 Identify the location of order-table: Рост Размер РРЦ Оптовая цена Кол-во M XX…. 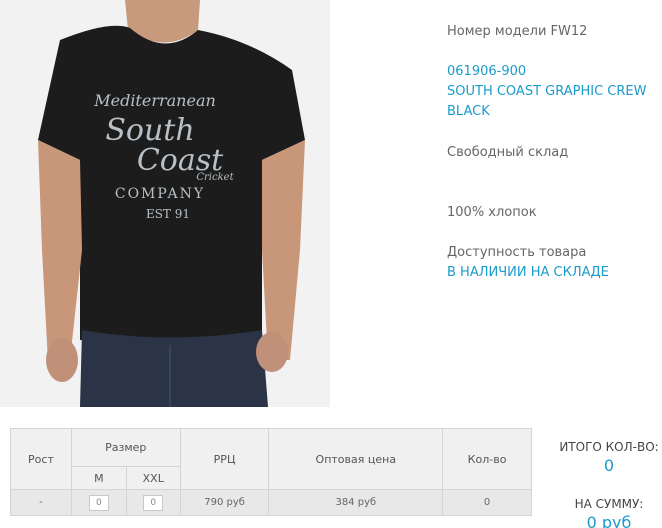
(271, 472).